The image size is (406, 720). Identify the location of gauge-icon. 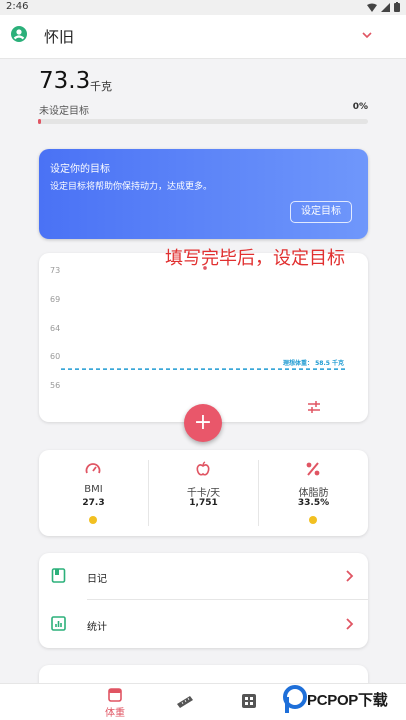
(93, 468).